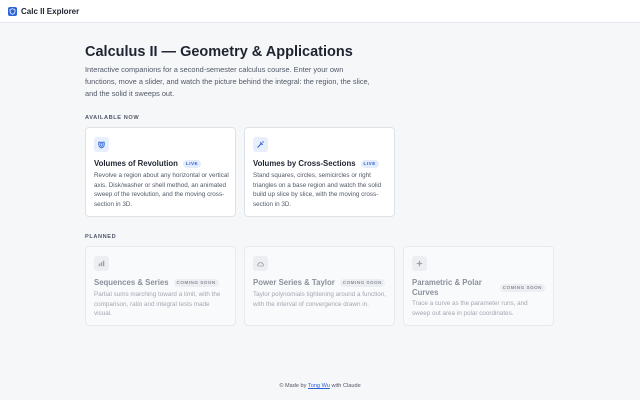 Image resolution: width=640 pixels, height=400 pixels. Describe the element at coordinates (346, 386) in the screenshot. I see `footer-suffix: with Claude` at that location.